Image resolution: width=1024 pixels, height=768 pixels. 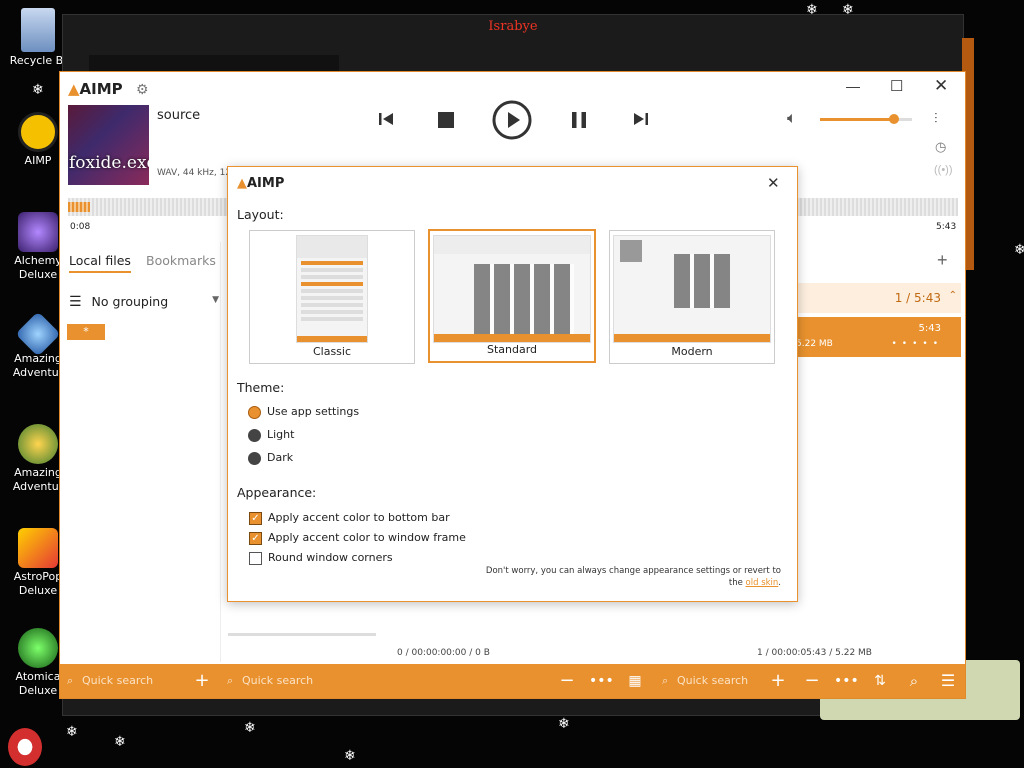 I want to click on santa-icon, so click(x=25, y=747).